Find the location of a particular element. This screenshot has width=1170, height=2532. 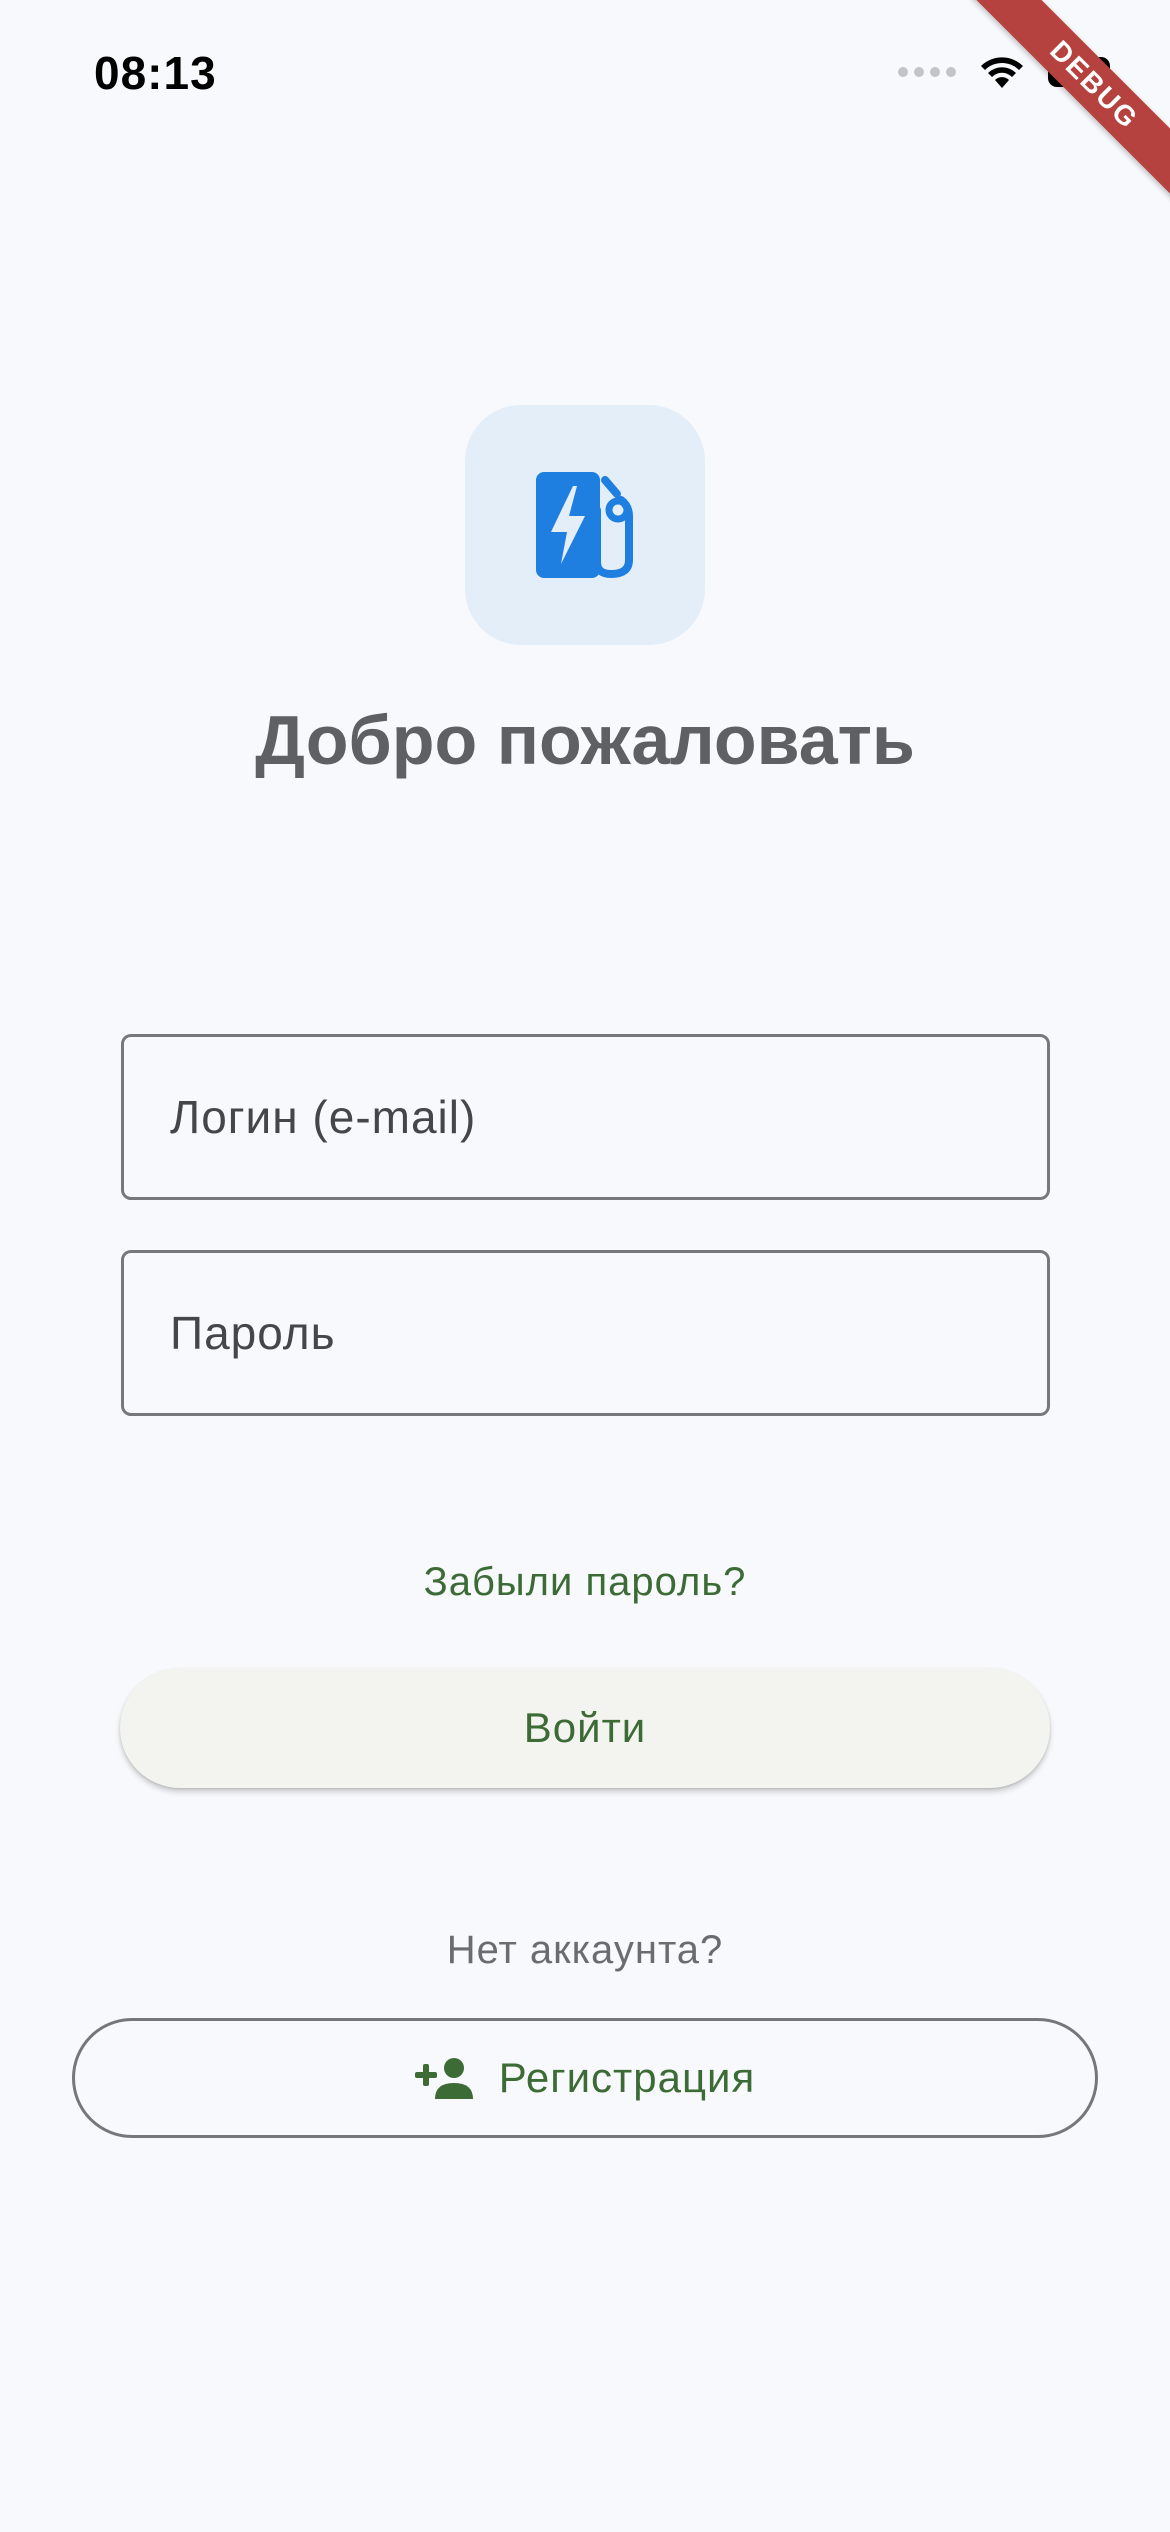

register-button: Регистрация is located at coordinates (585, 2078).